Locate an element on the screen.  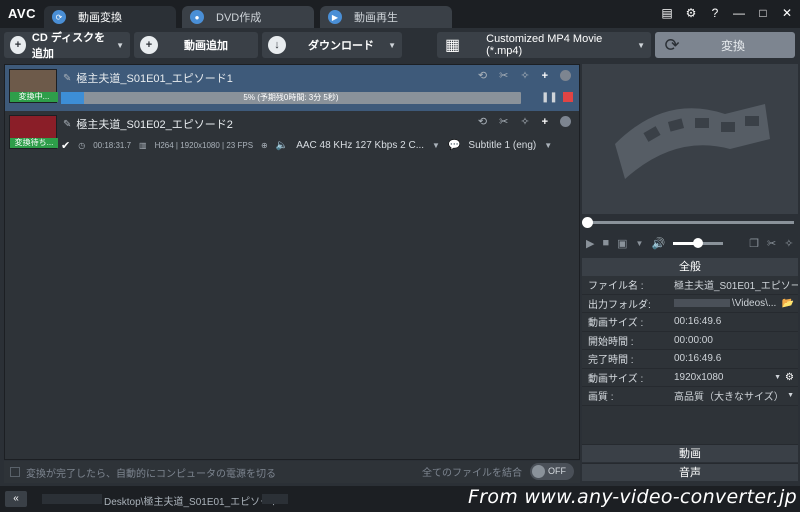
prop-start-time: 開始時間 : 00:00:00 is located at coordinates (690, 341).